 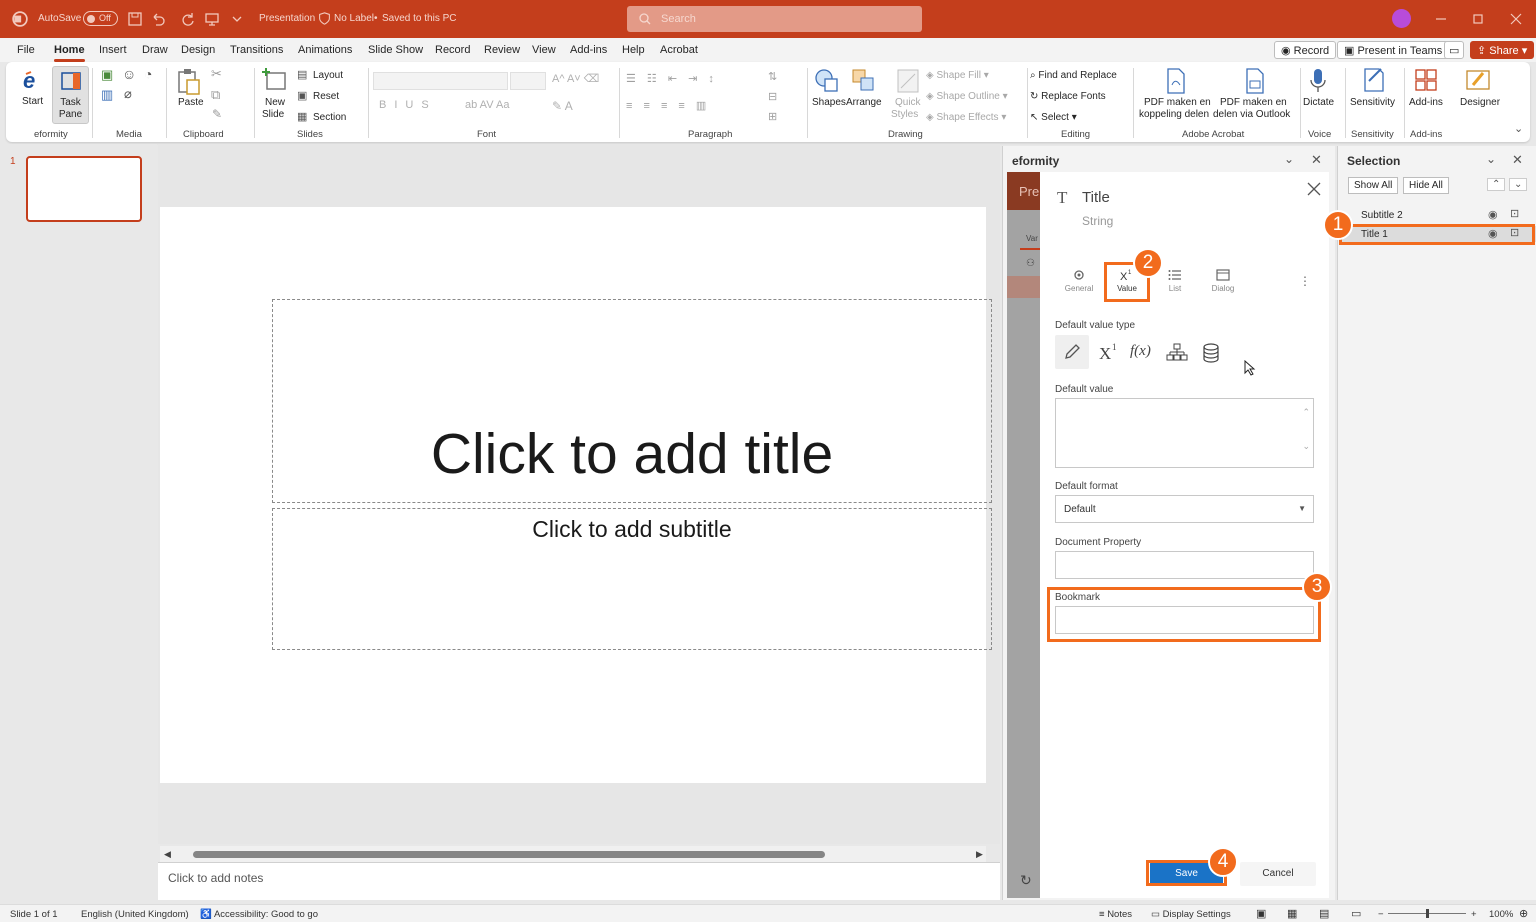 What do you see at coordinates (167, 854) in the screenshot?
I see `scroll-left-icon: ◀` at bounding box center [167, 854].